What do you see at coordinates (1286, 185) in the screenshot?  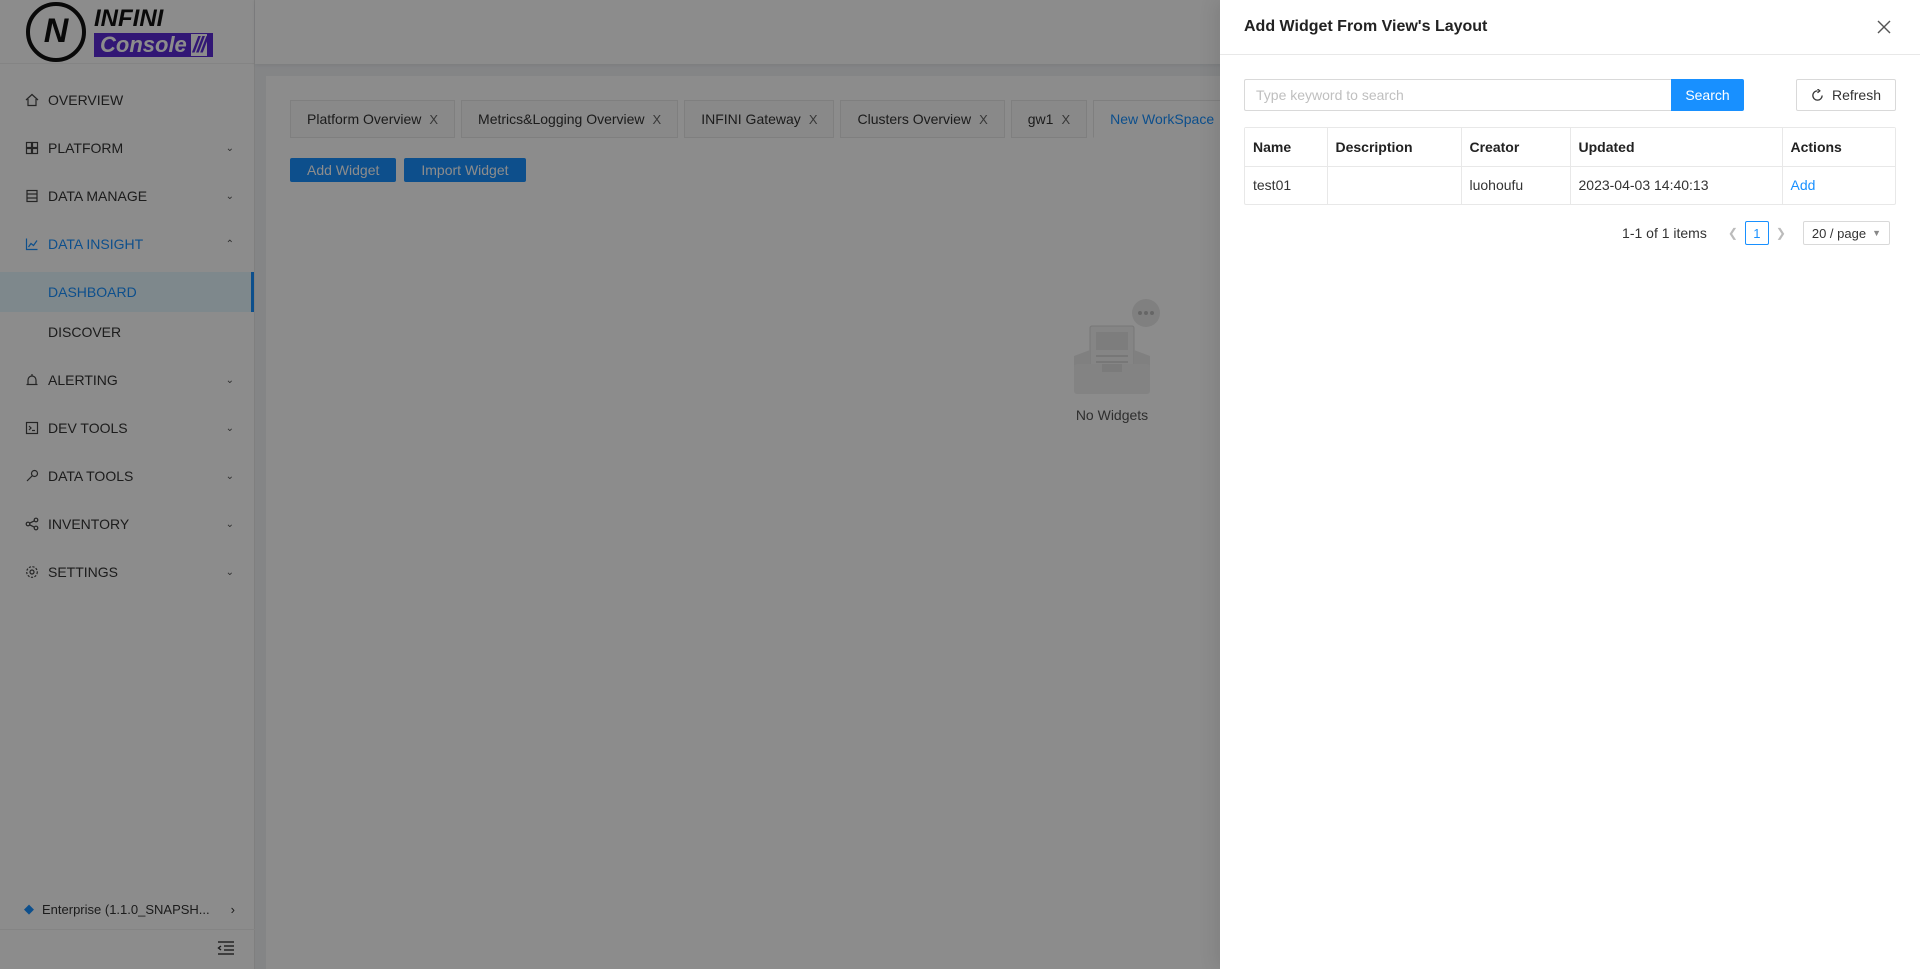 I see `cell-name: test01` at bounding box center [1286, 185].